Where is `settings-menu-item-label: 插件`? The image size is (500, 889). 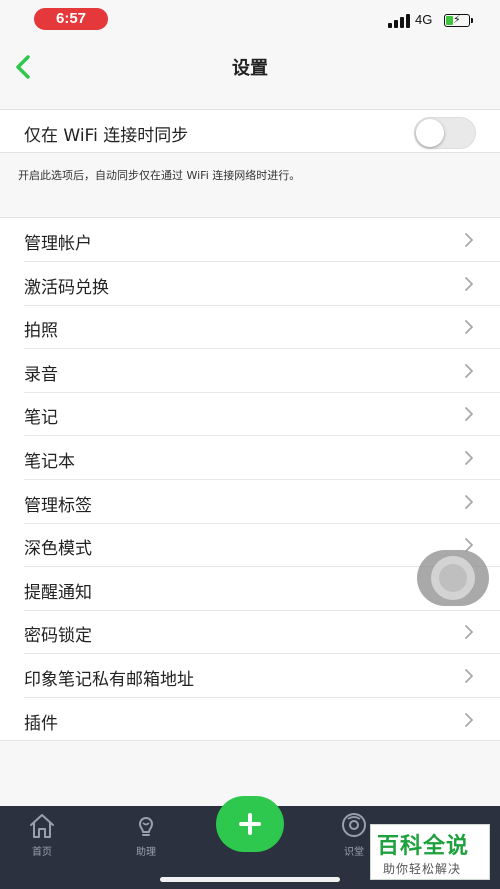
settings-menu-item-label: 插件 is located at coordinates (41, 723).